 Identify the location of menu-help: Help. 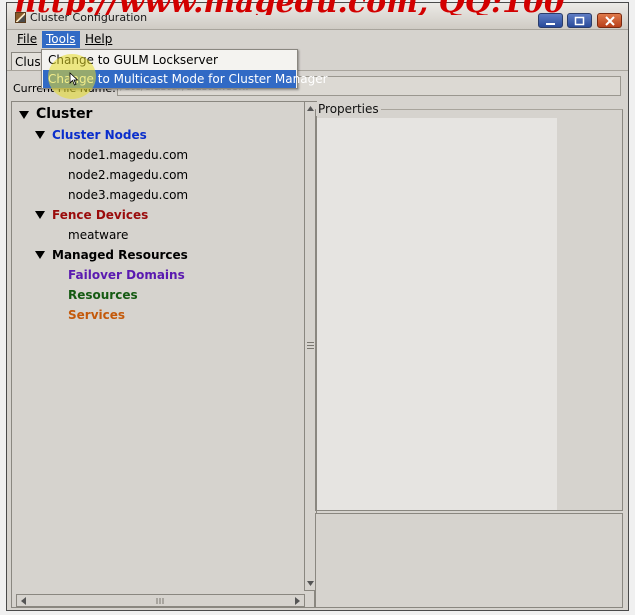
(98, 39).